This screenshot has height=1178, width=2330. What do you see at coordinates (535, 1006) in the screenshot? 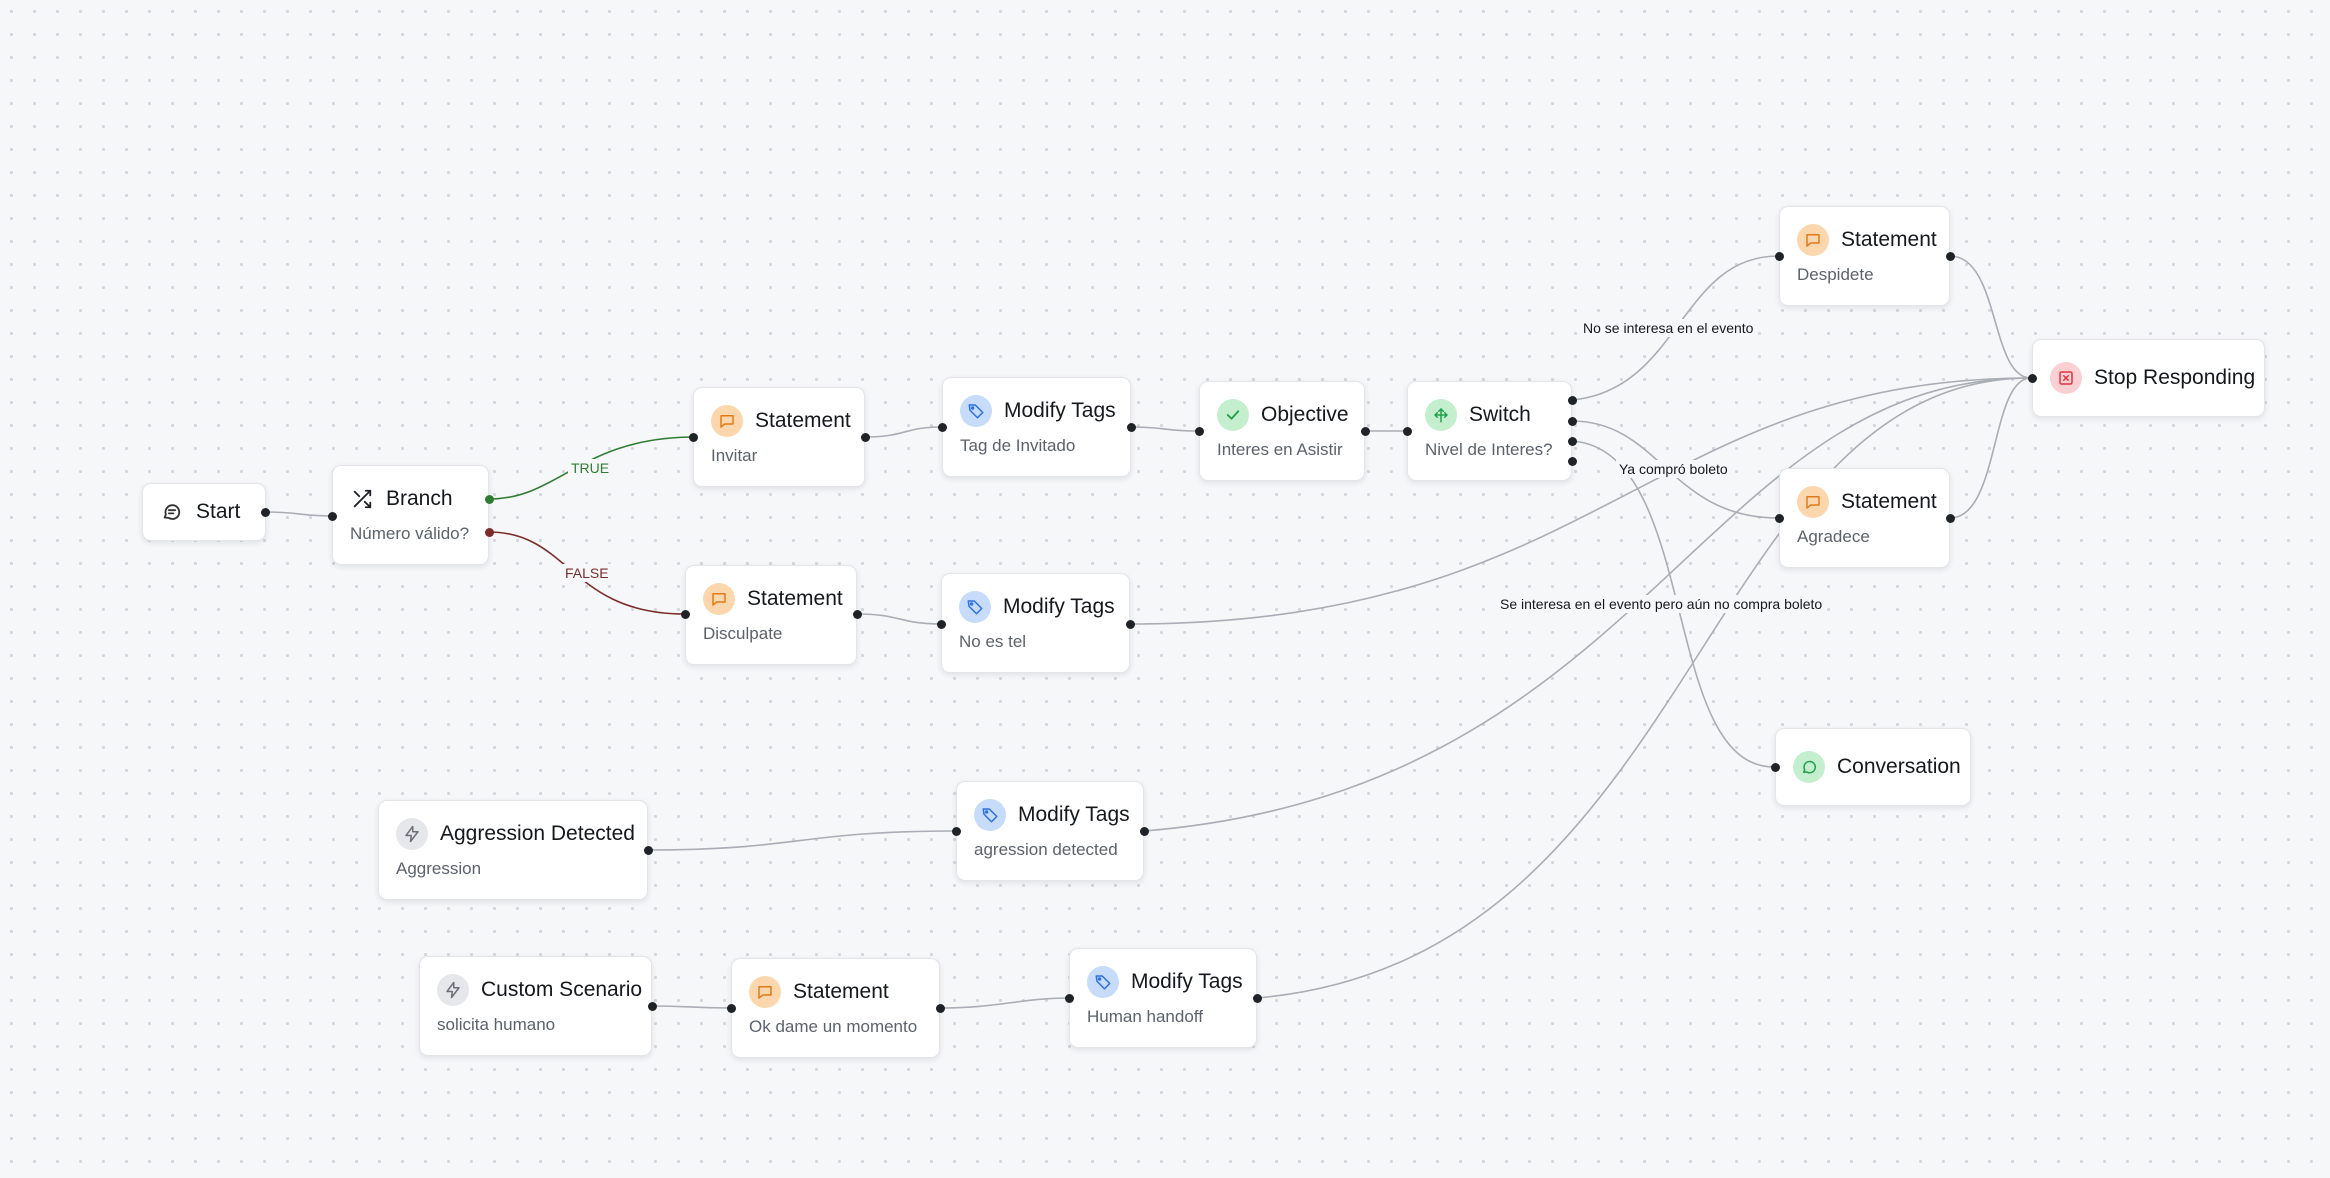
I see `node-custom-scenario: Custom Scenario solicita humano` at bounding box center [535, 1006].